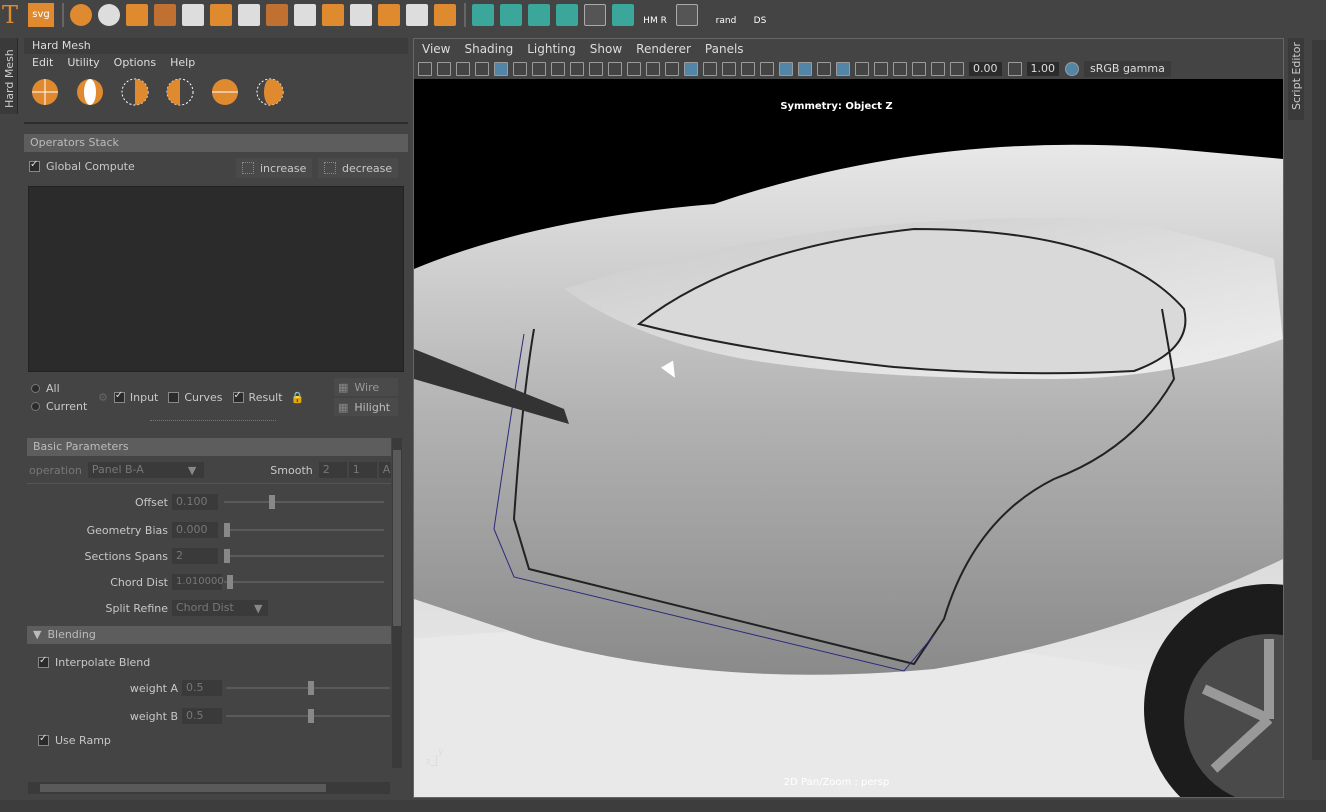  I want to click on smooth-shade-icon, so click(691, 69).